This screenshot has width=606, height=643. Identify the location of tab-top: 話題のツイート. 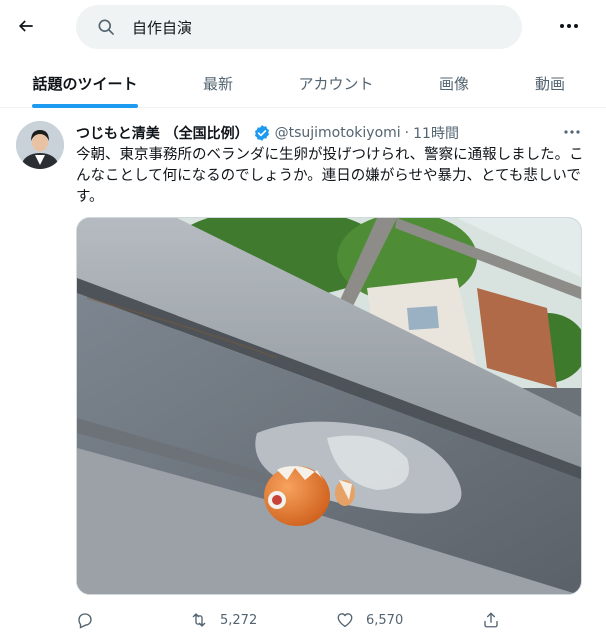
(85, 83).